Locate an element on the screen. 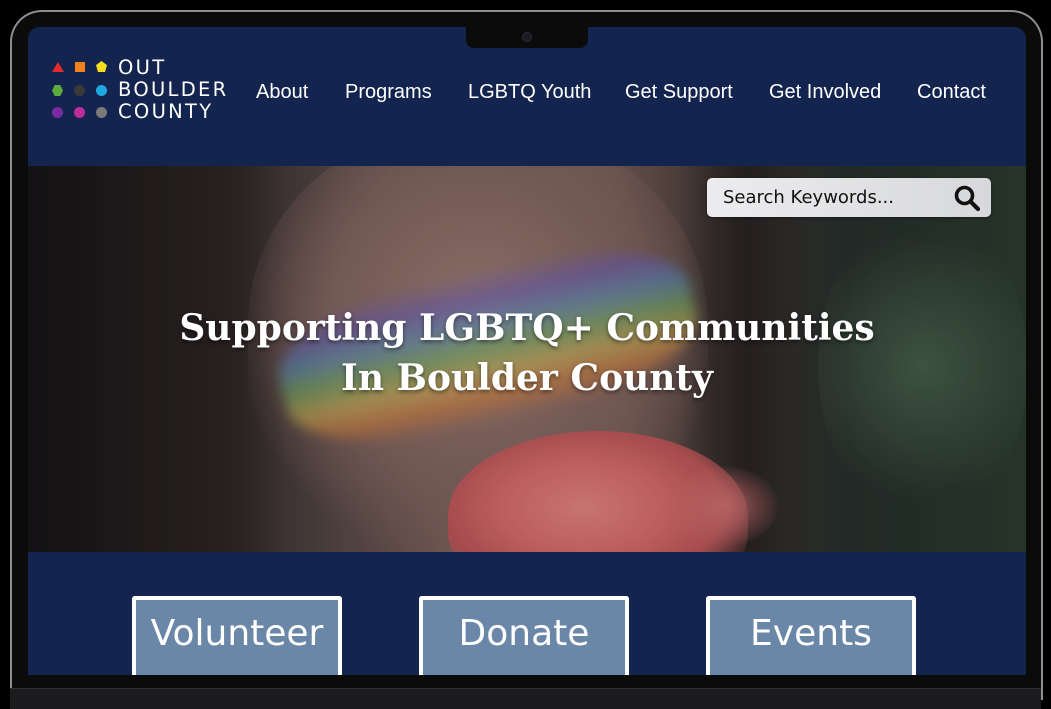 The height and width of the screenshot is (709, 1051). volunteer-button: Volunteer is located at coordinates (237, 635).